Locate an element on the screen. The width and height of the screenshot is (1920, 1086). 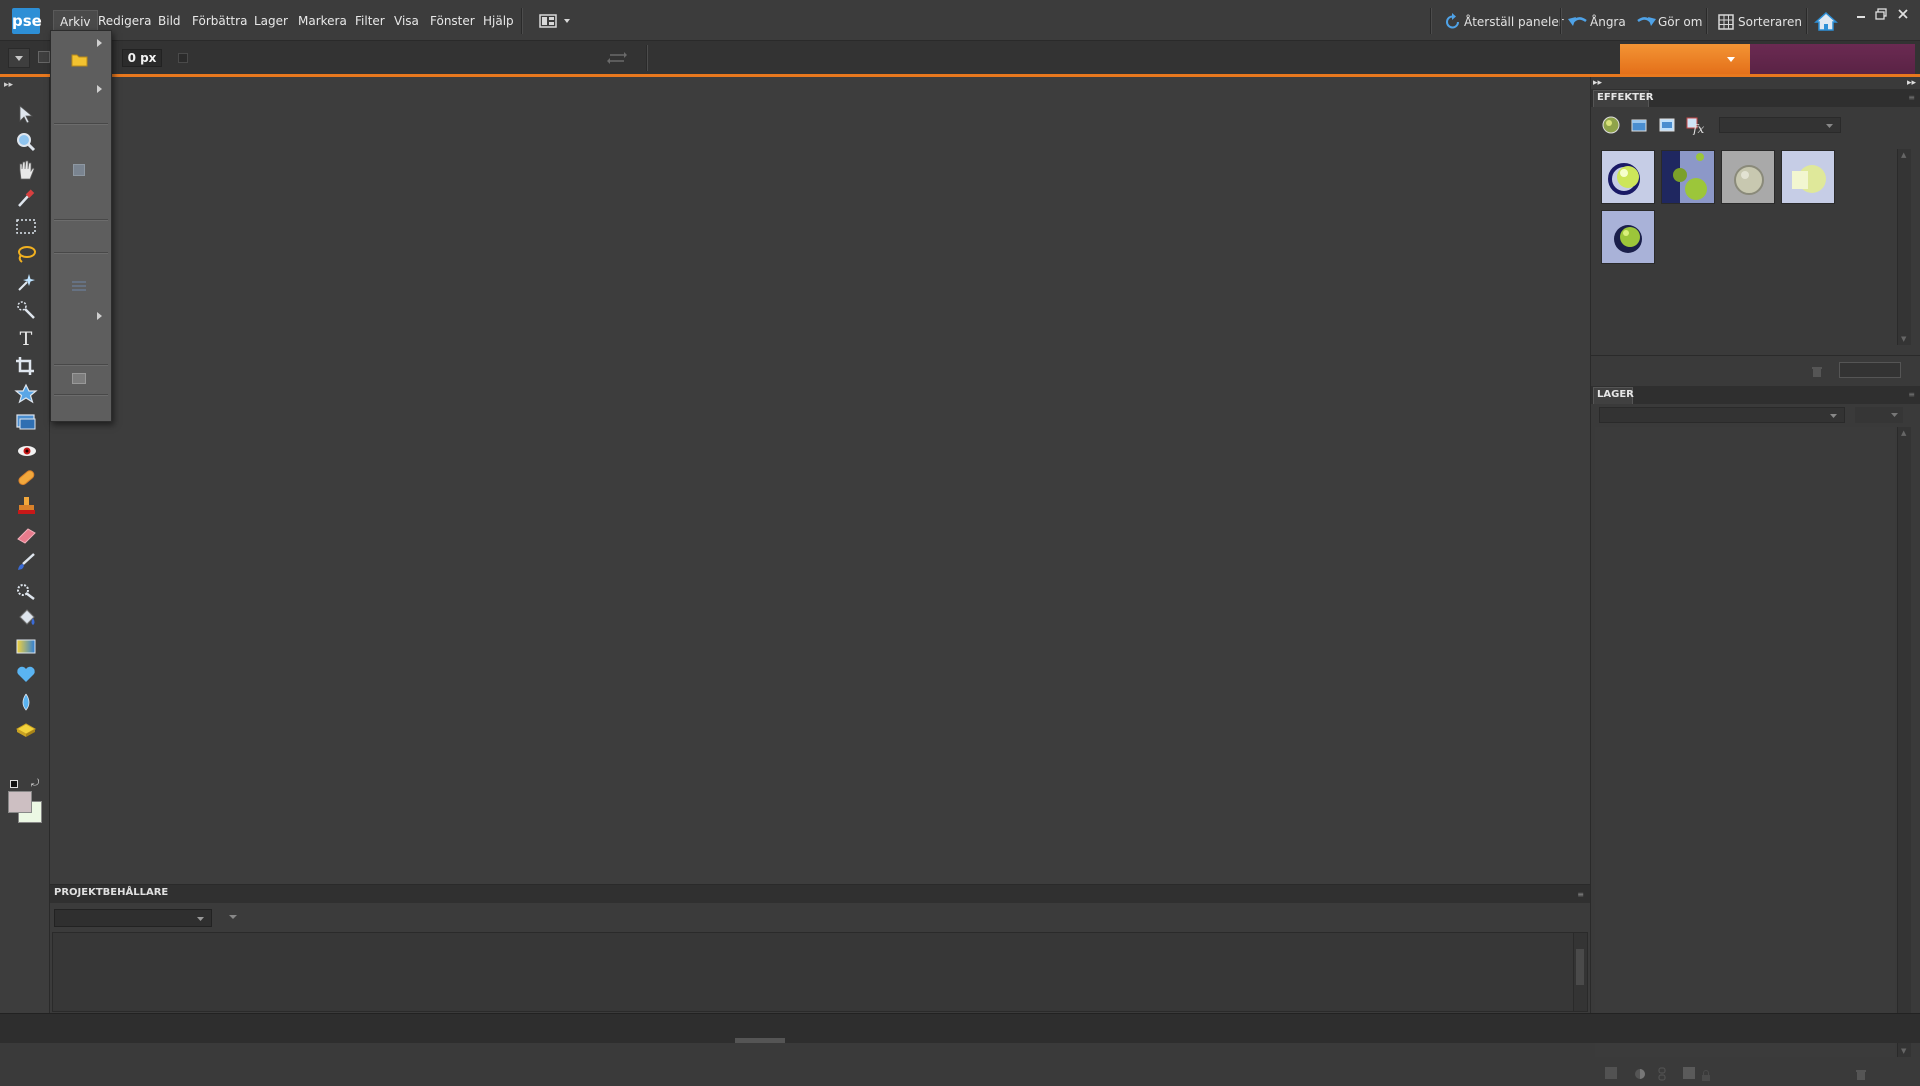
toolbox-collapse-icon: ▸▸ is located at coordinates (8, 85).